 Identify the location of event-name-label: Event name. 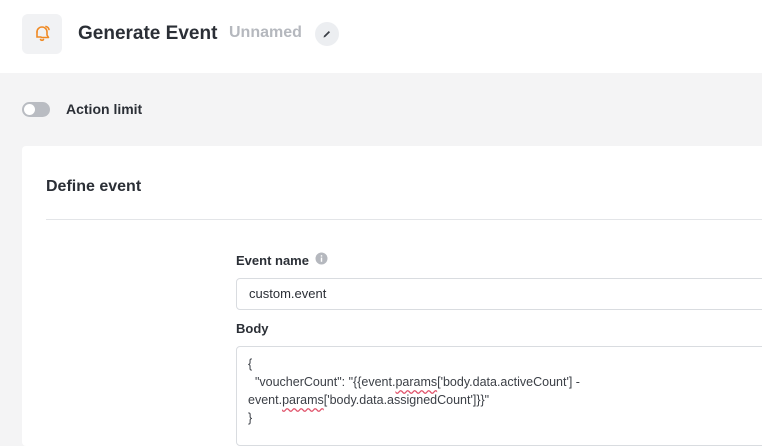
(272, 260).